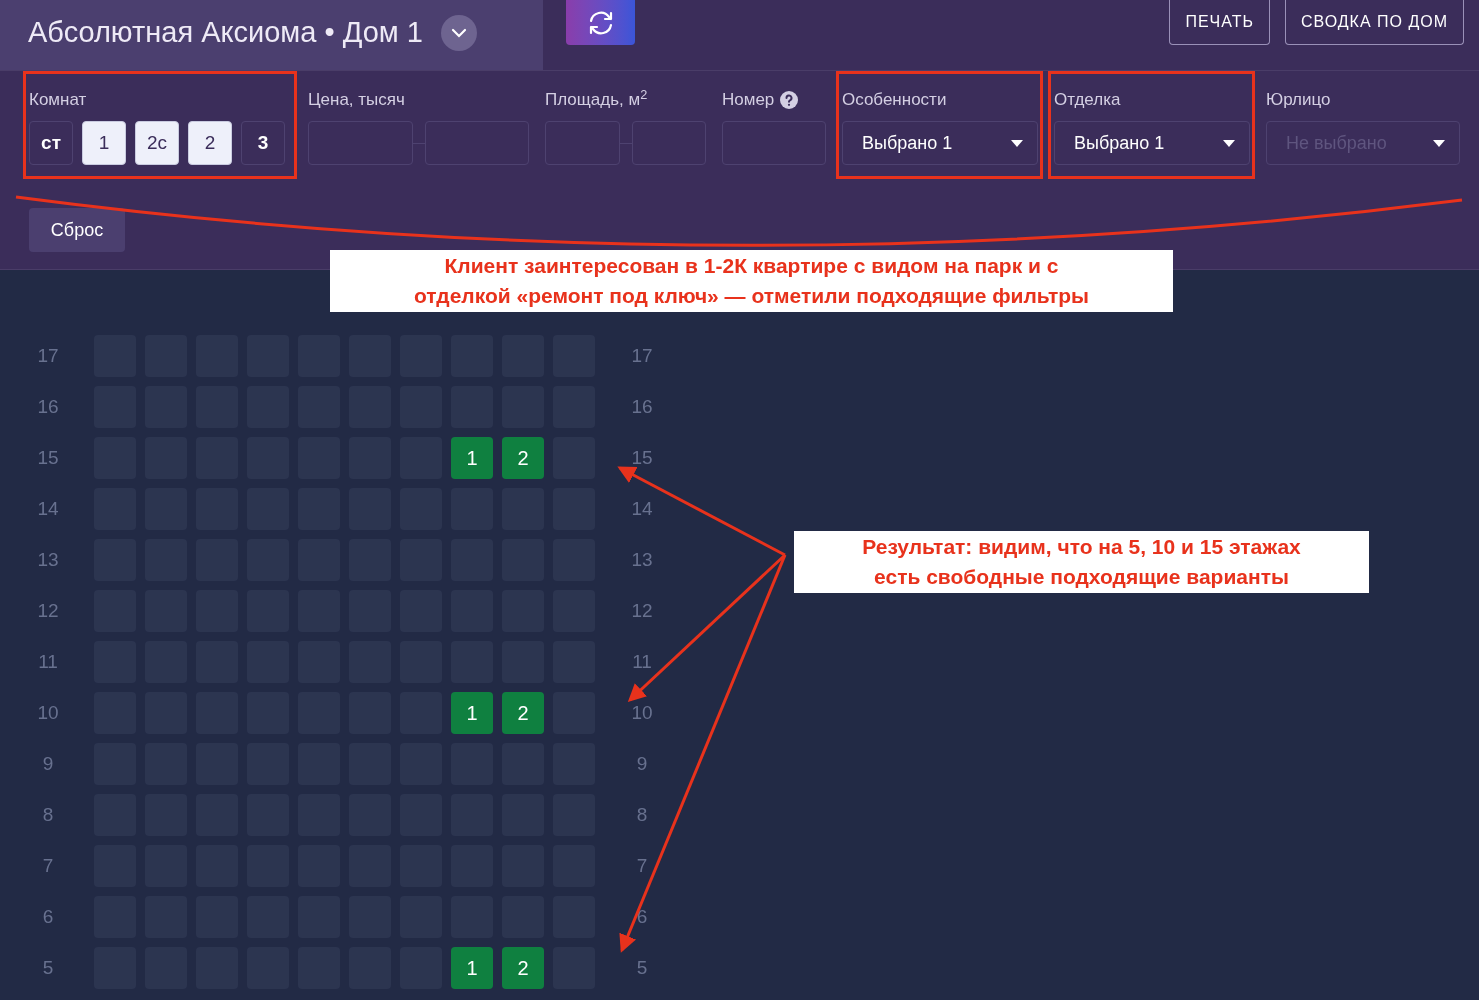  Describe the element at coordinates (600, 22) in the screenshot. I see `refresh-button` at that location.